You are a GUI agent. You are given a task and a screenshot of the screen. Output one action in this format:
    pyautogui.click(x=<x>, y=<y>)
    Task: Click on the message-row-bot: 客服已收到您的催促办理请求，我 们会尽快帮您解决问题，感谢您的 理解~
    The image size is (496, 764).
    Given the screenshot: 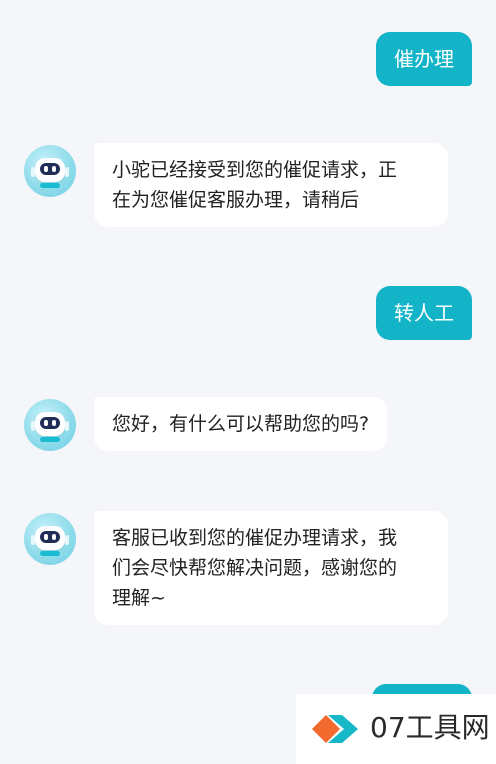 What is the action you would take?
    pyautogui.click(x=248, y=568)
    